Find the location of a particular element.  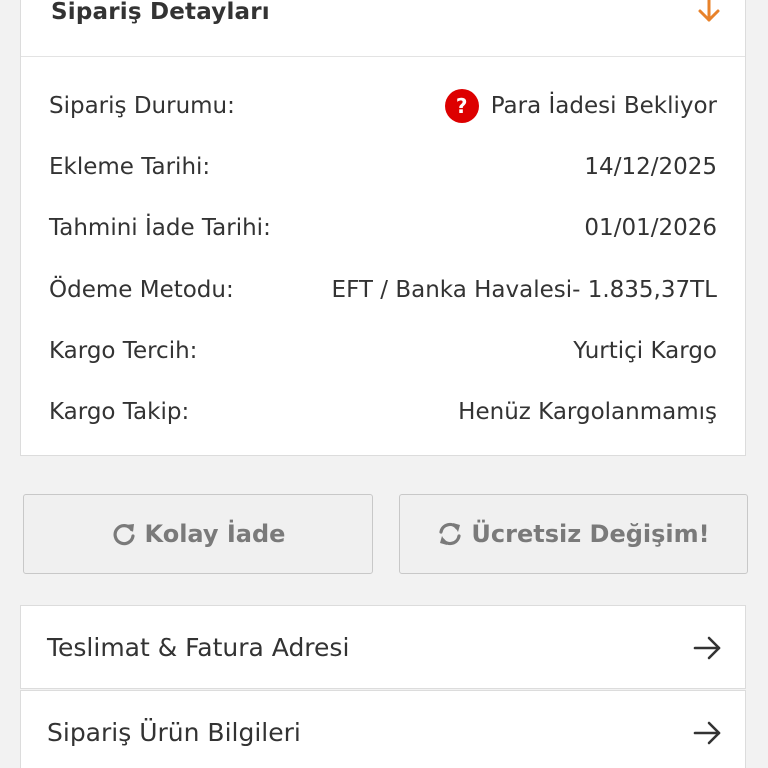

order-status-label: Sipariş Durumu: is located at coordinates (142, 106).